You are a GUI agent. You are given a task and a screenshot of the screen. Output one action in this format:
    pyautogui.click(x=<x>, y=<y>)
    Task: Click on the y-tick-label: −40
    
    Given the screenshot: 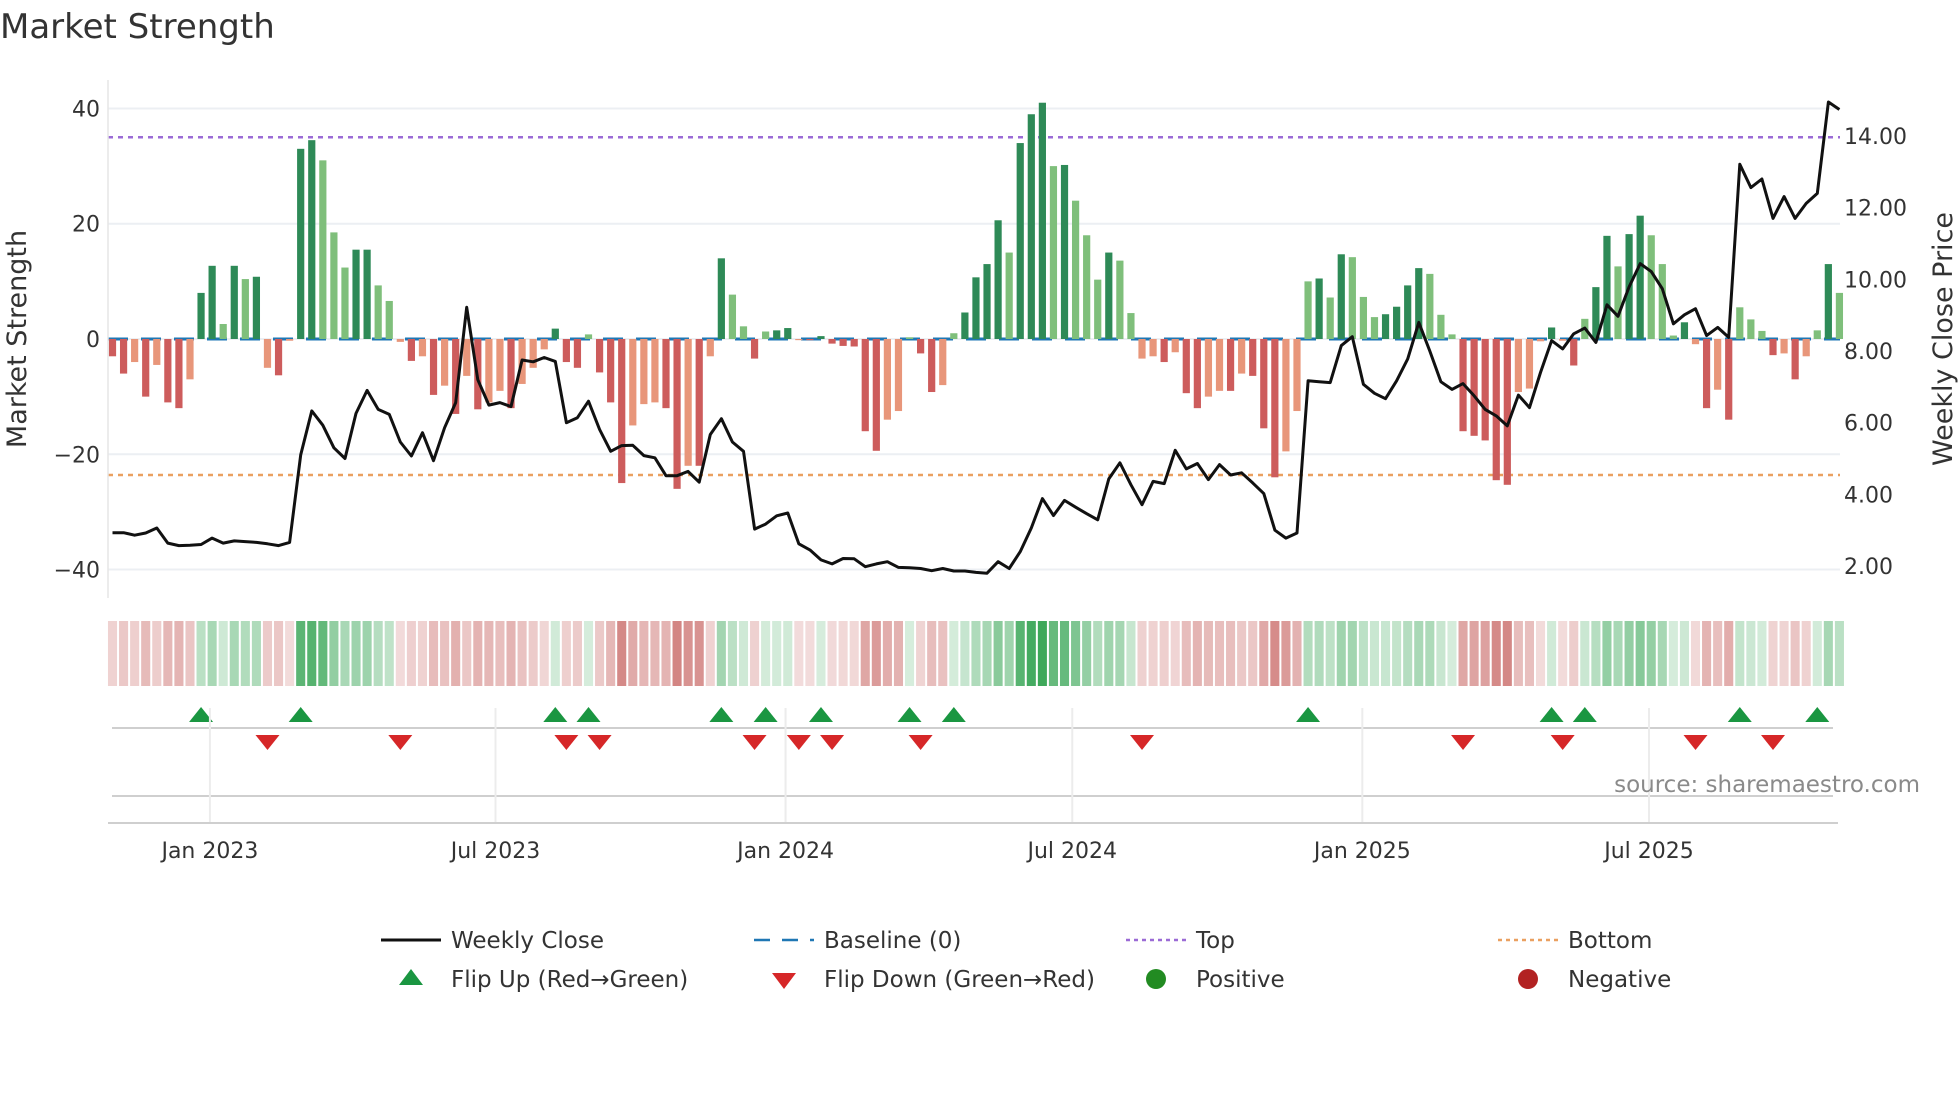 What is the action you would take?
    pyautogui.click(x=77, y=571)
    